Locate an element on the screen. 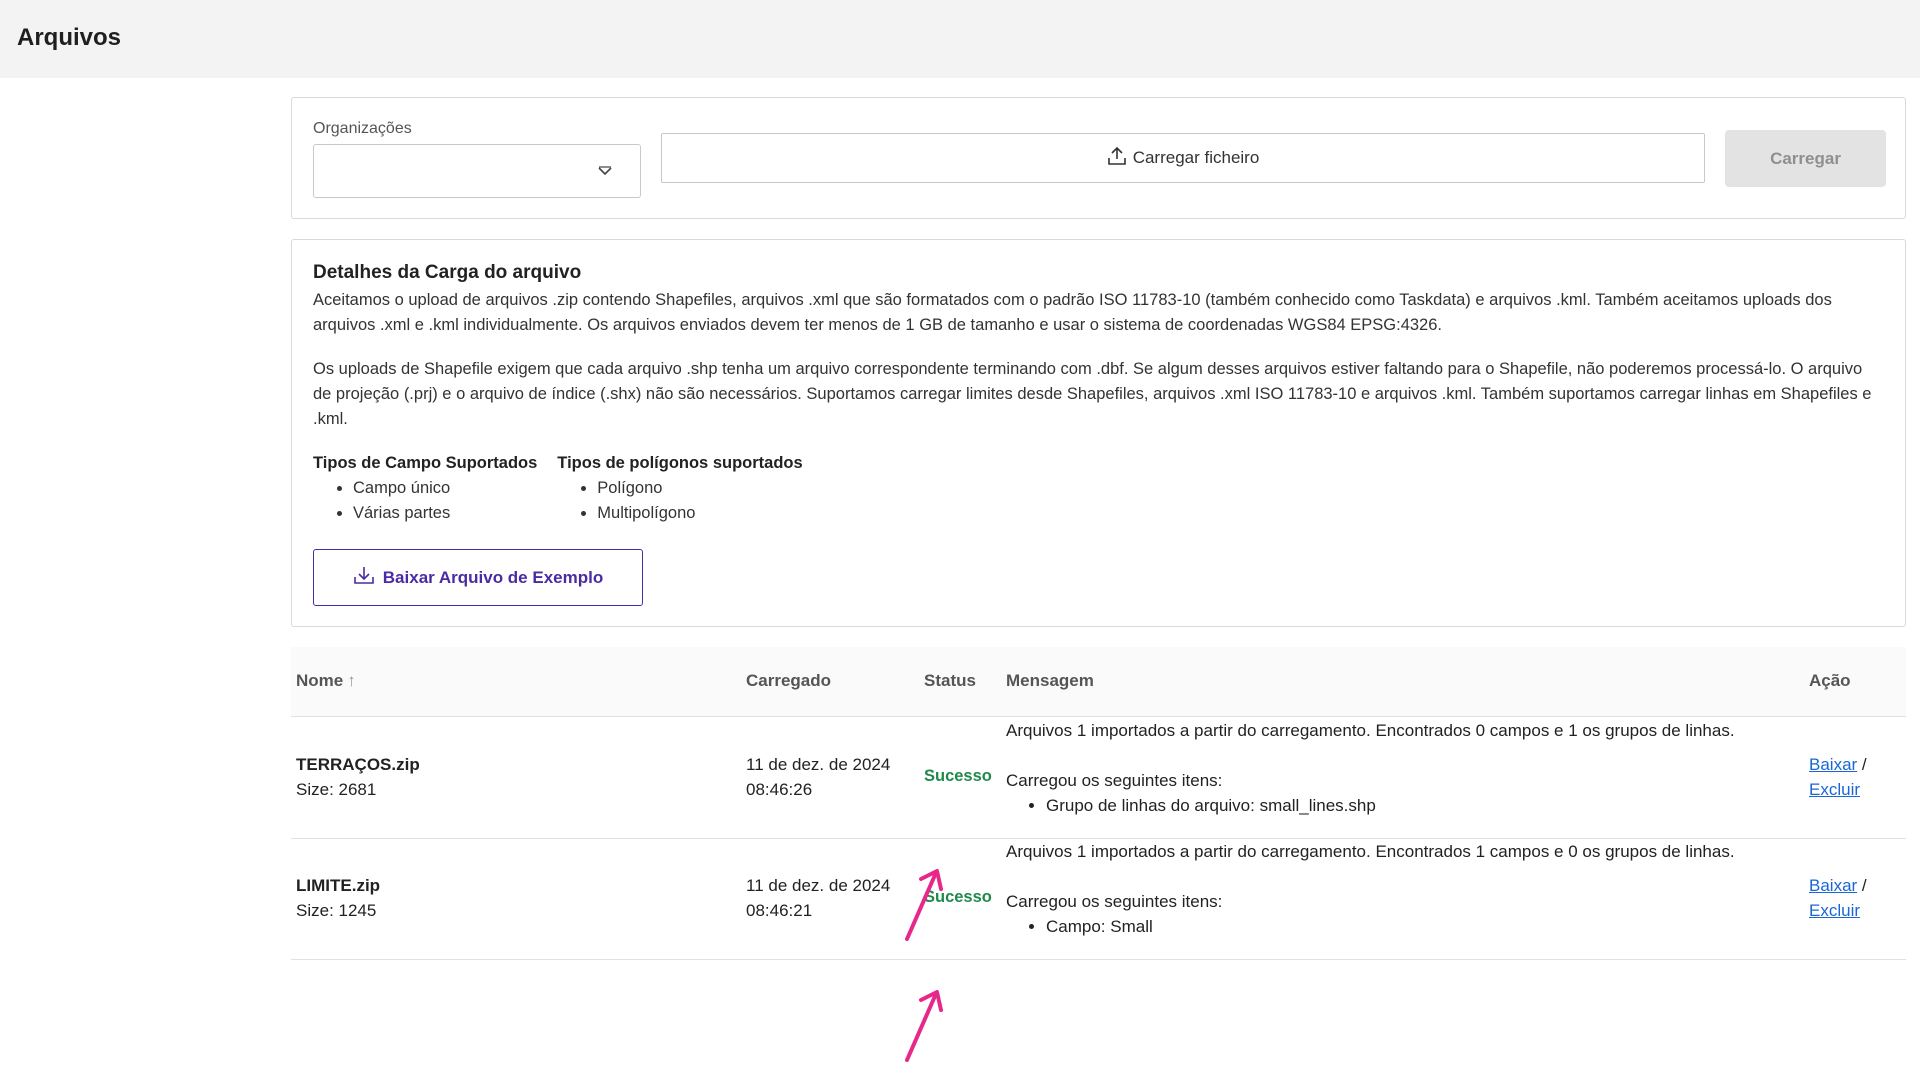 The image size is (1920, 1080). uploaded-cell: 11 de dez. de 2024 08:46:26 is located at coordinates (818, 777).